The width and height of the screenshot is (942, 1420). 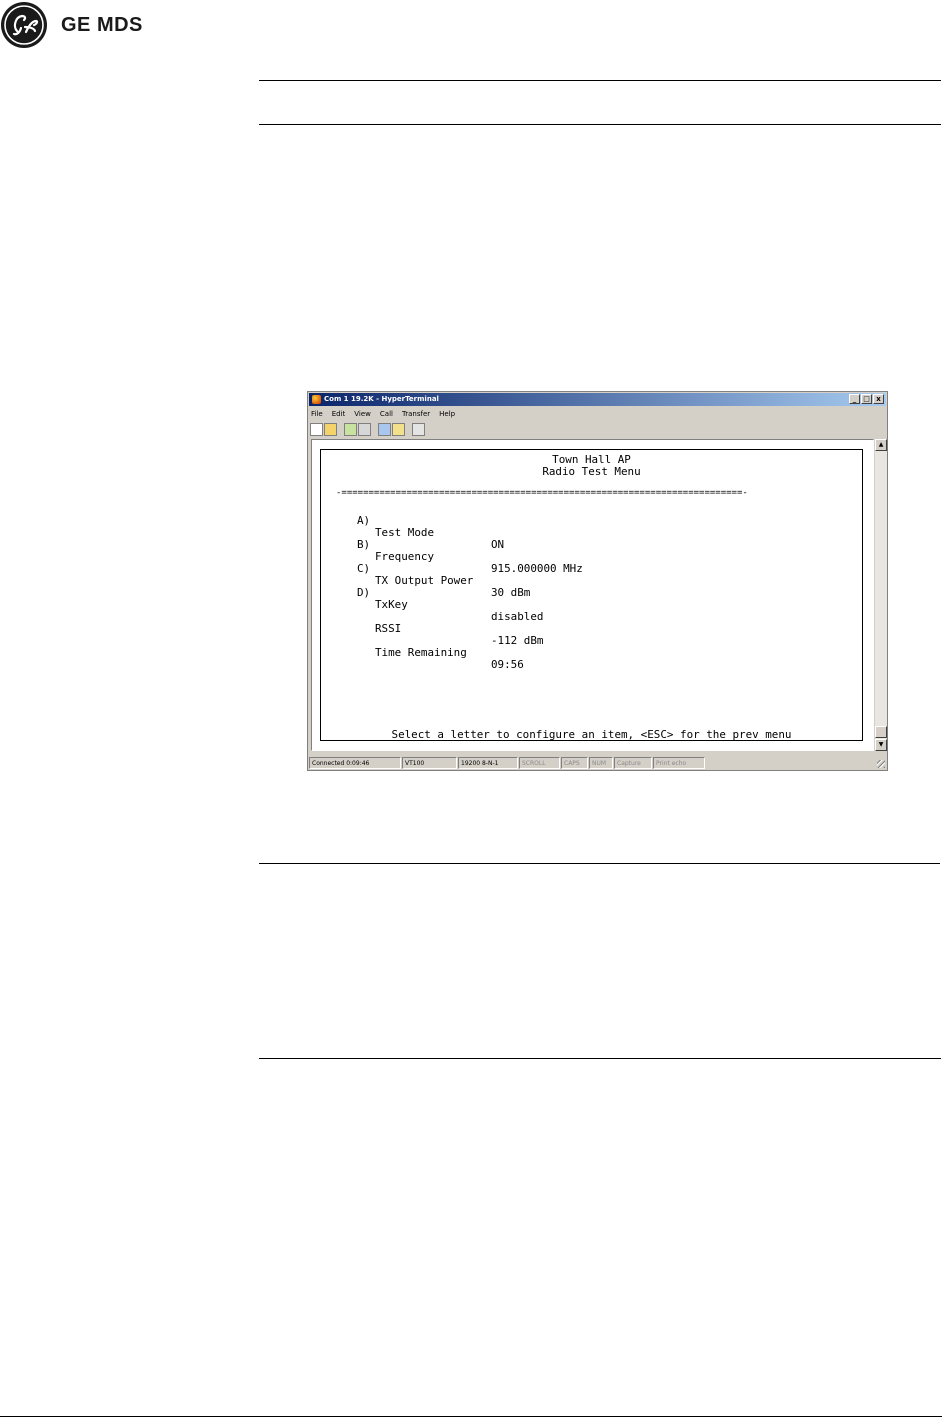 What do you see at coordinates (429, 763) in the screenshot?
I see `status-emulation: VT100` at bounding box center [429, 763].